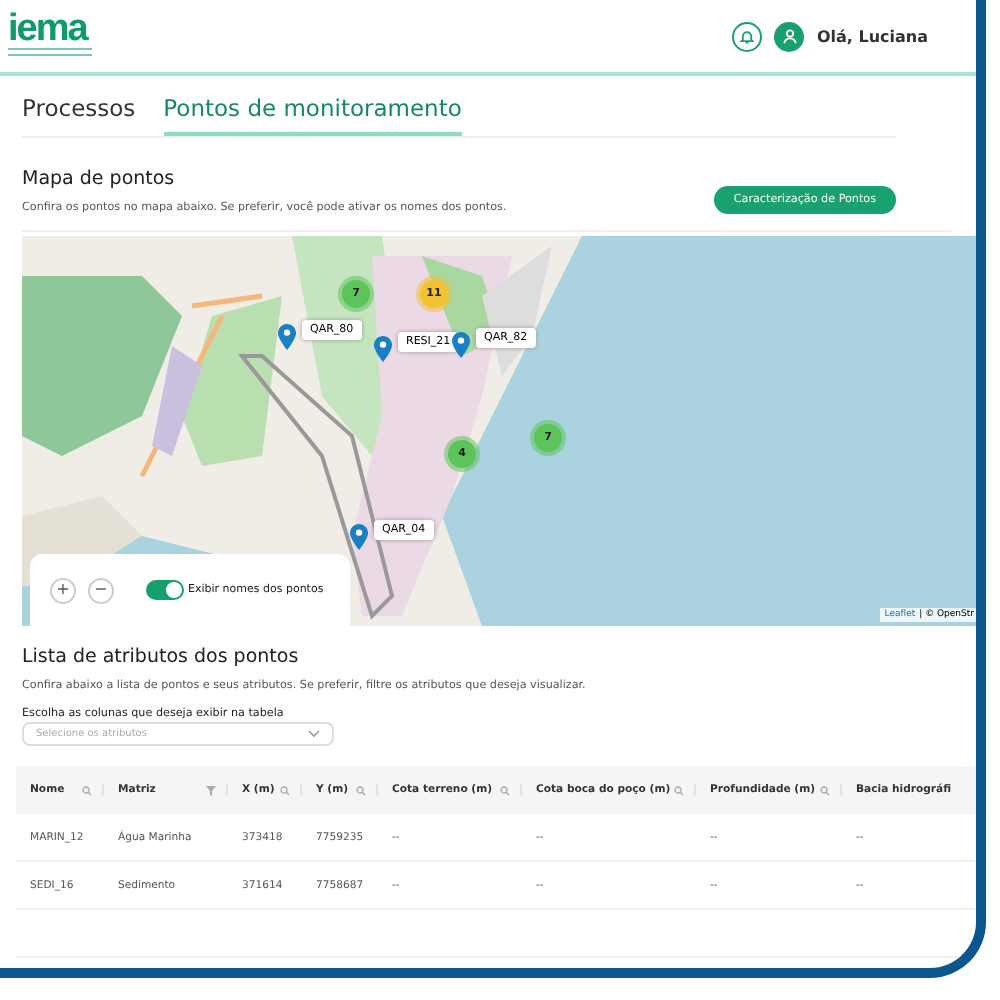 This screenshot has width=1000, height=1000. Describe the element at coordinates (49, 30) in the screenshot. I see `logo-text: iema` at that location.